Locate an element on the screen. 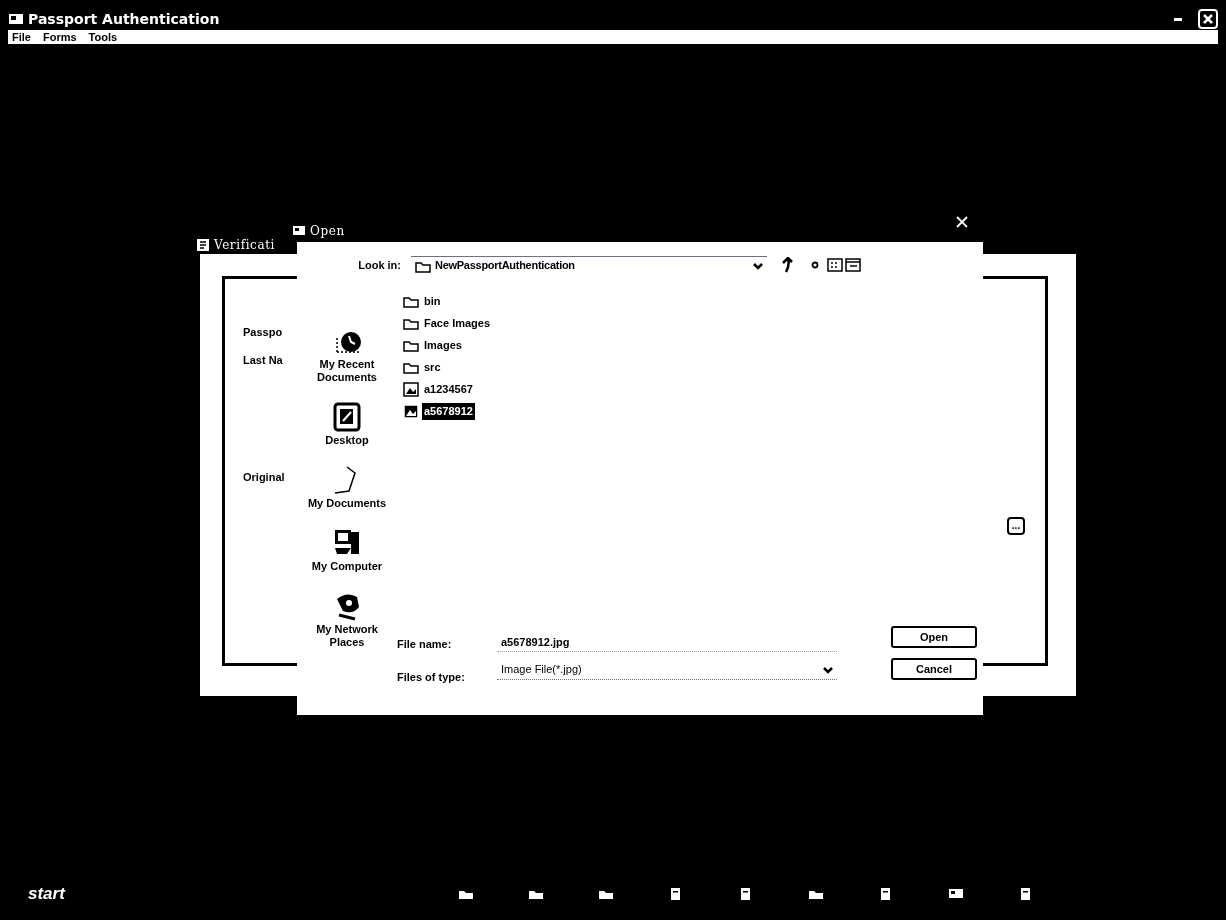  dialog-button: Cancel is located at coordinates (934, 669).